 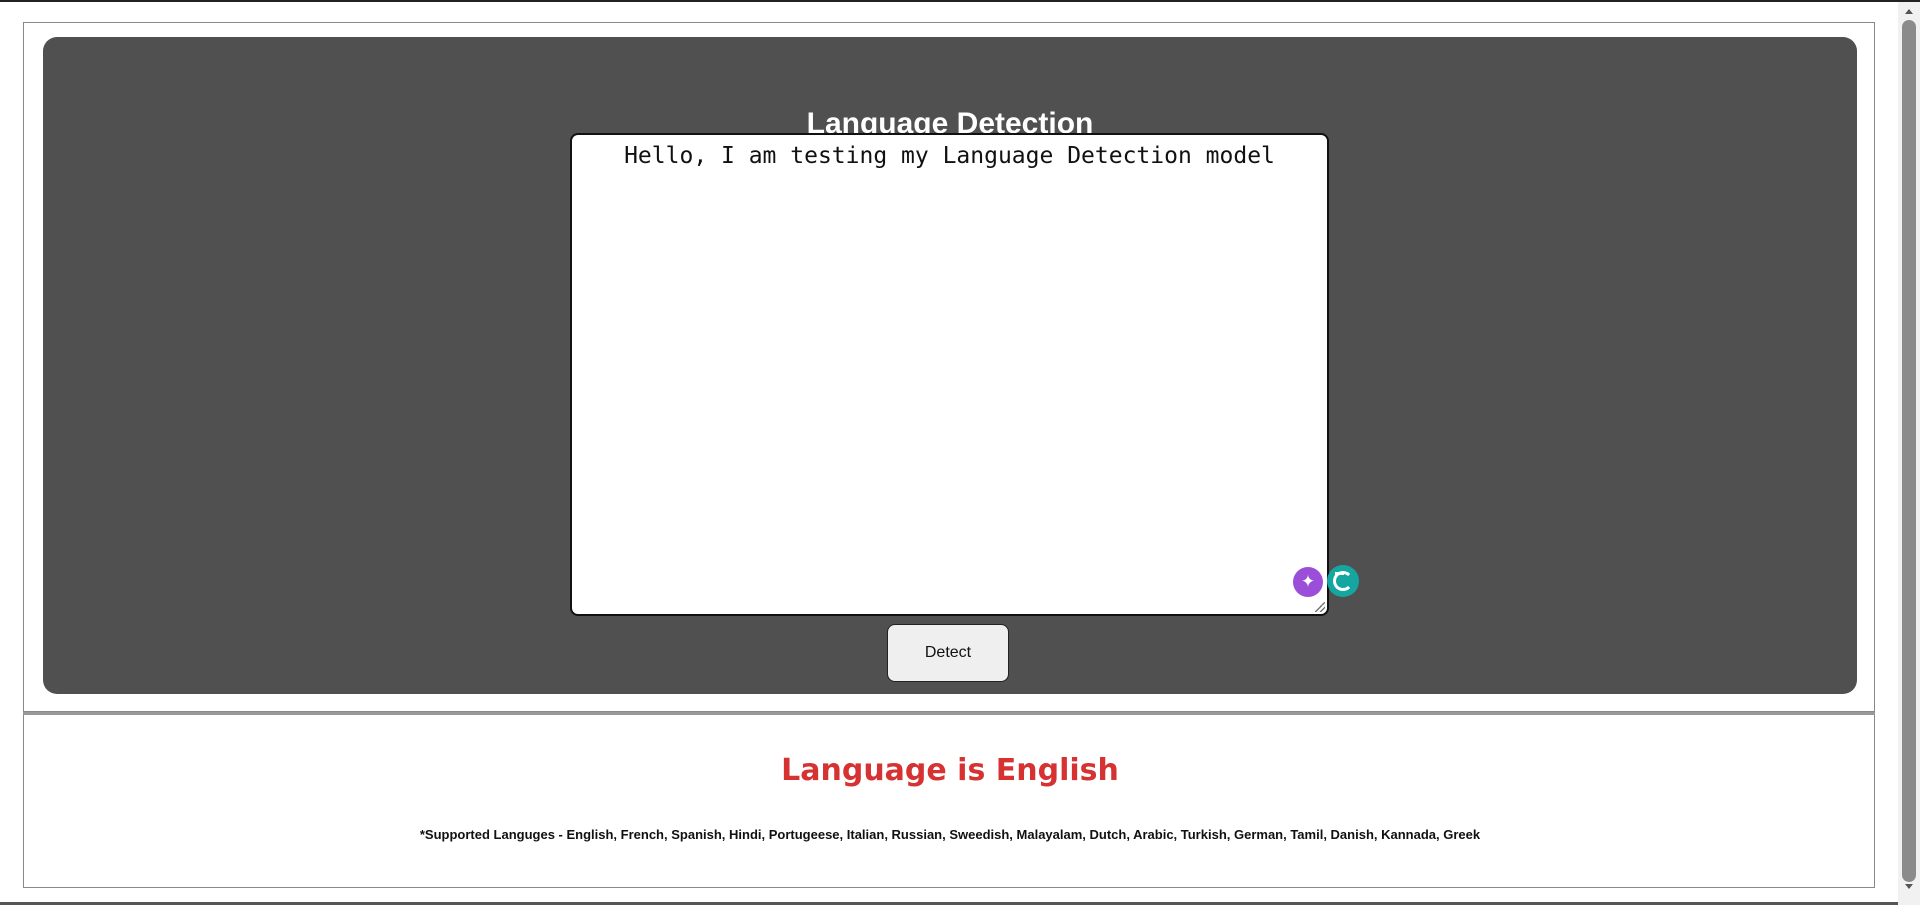 What do you see at coordinates (950, 770) in the screenshot?
I see `result-text: Language is English` at bounding box center [950, 770].